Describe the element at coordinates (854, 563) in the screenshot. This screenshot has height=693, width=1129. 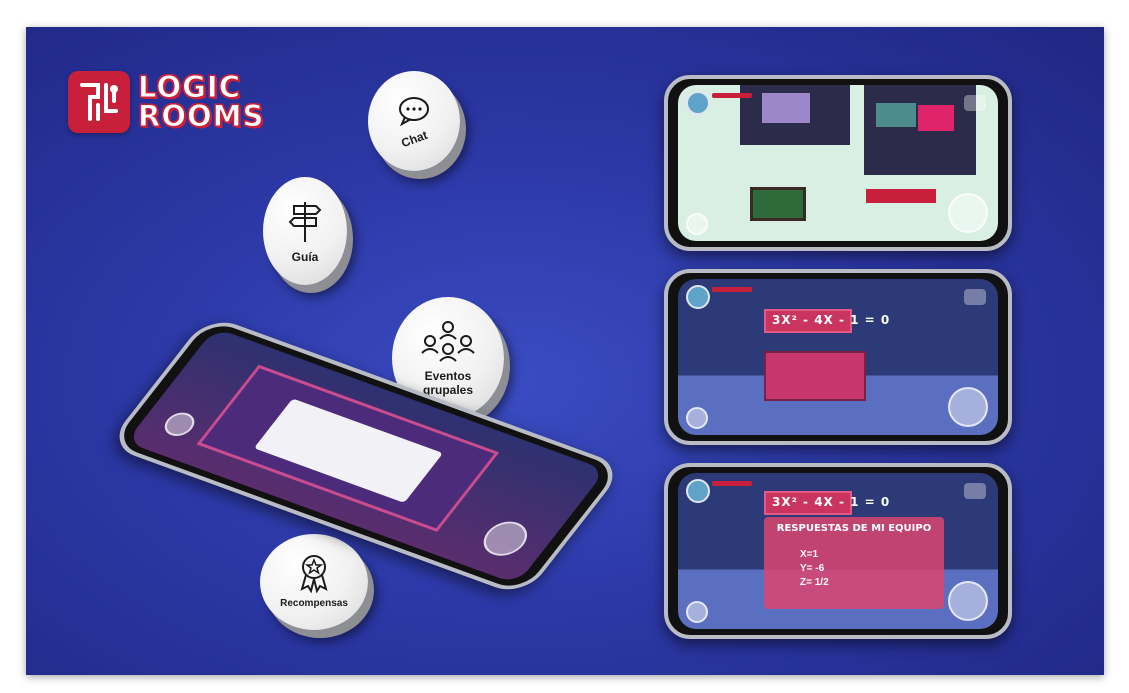
I see `team-answers-panel: RESPUESTAS DE MI EQUIPO X=1 Y= -6 Z= 1/2` at that location.